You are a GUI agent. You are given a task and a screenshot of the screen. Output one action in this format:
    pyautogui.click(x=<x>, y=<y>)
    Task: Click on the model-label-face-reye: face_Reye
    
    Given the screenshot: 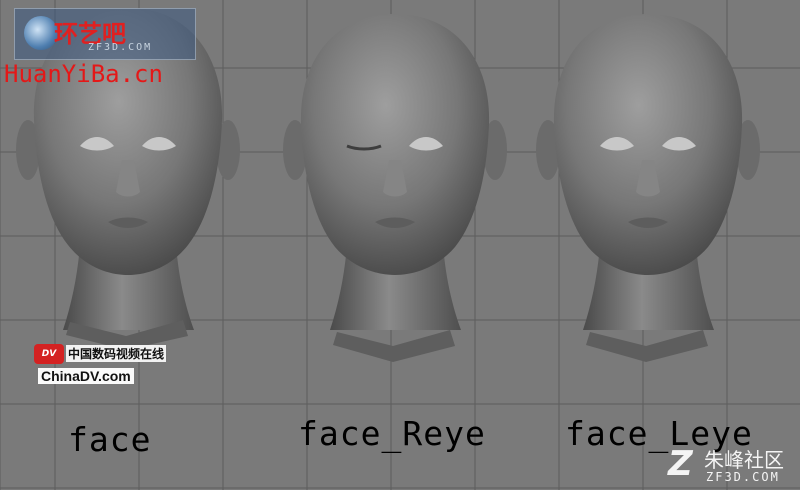 What is the action you would take?
    pyautogui.click(x=392, y=433)
    